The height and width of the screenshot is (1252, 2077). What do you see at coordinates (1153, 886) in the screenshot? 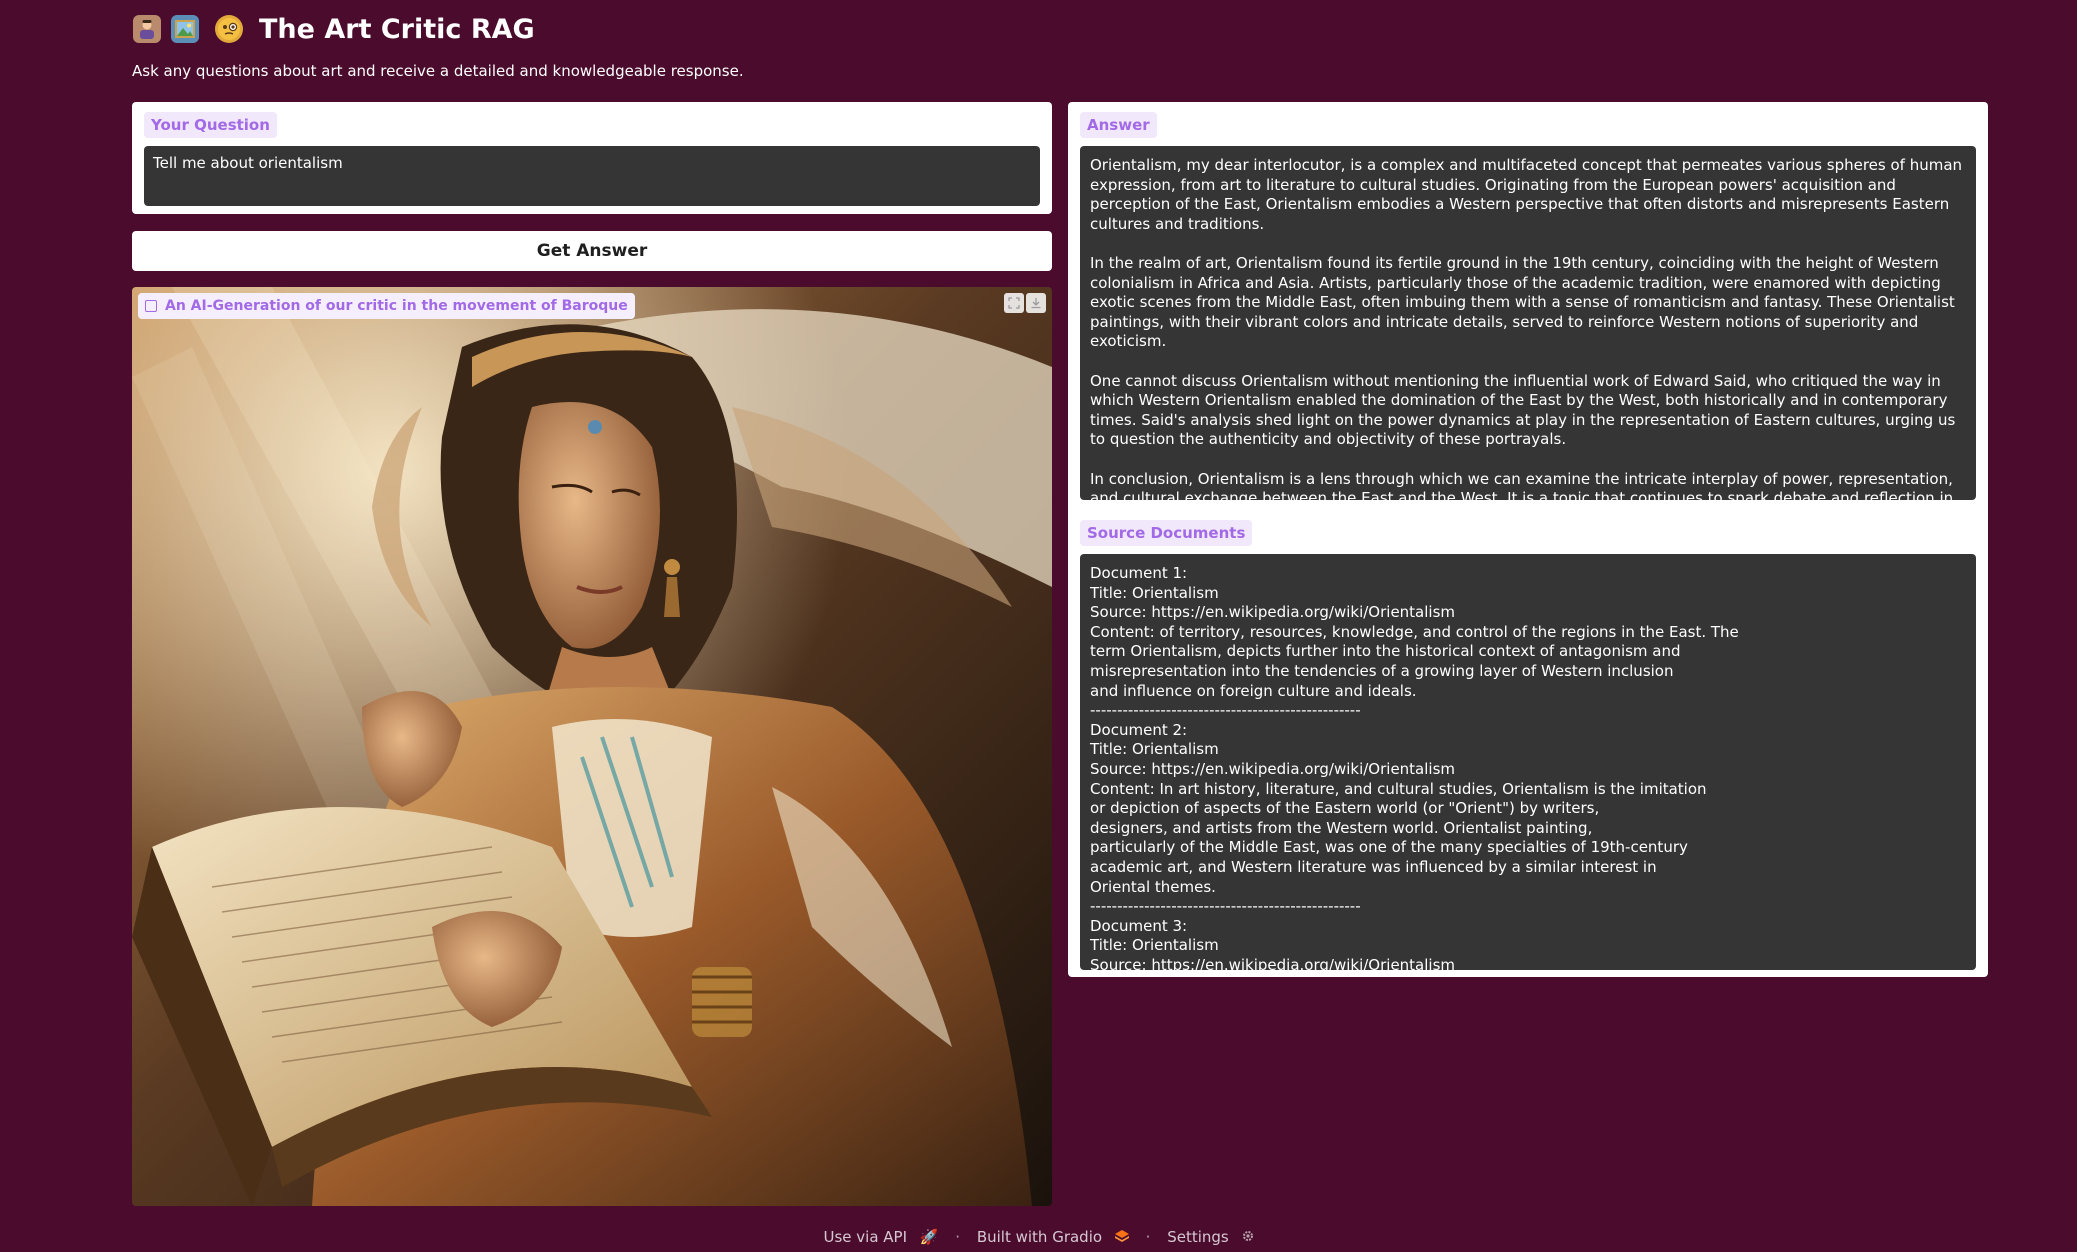
I see `source-line: Oriental themes.` at bounding box center [1153, 886].